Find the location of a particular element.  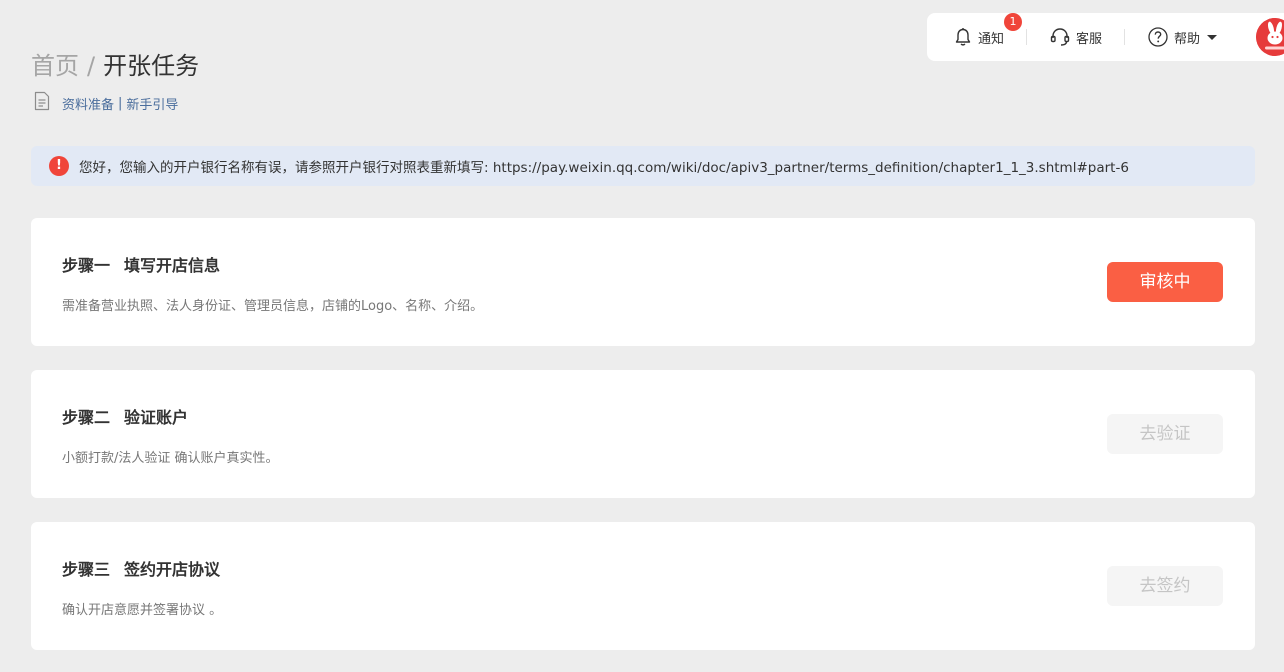

step-title: 步骤三 签约开店协议 is located at coordinates (141, 568).